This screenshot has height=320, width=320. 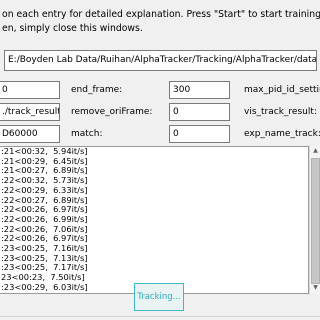 What do you see at coordinates (282, 134) in the screenshot?
I see `exp-name-track-label: exp_name_track:` at bounding box center [282, 134].